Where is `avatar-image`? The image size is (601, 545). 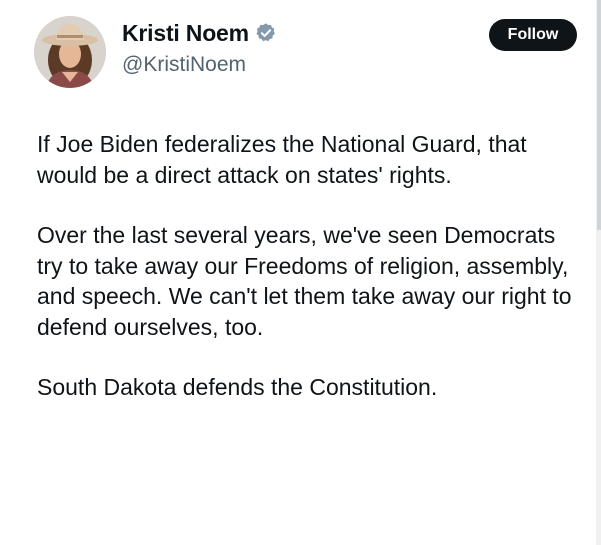
avatar-image is located at coordinates (70, 52).